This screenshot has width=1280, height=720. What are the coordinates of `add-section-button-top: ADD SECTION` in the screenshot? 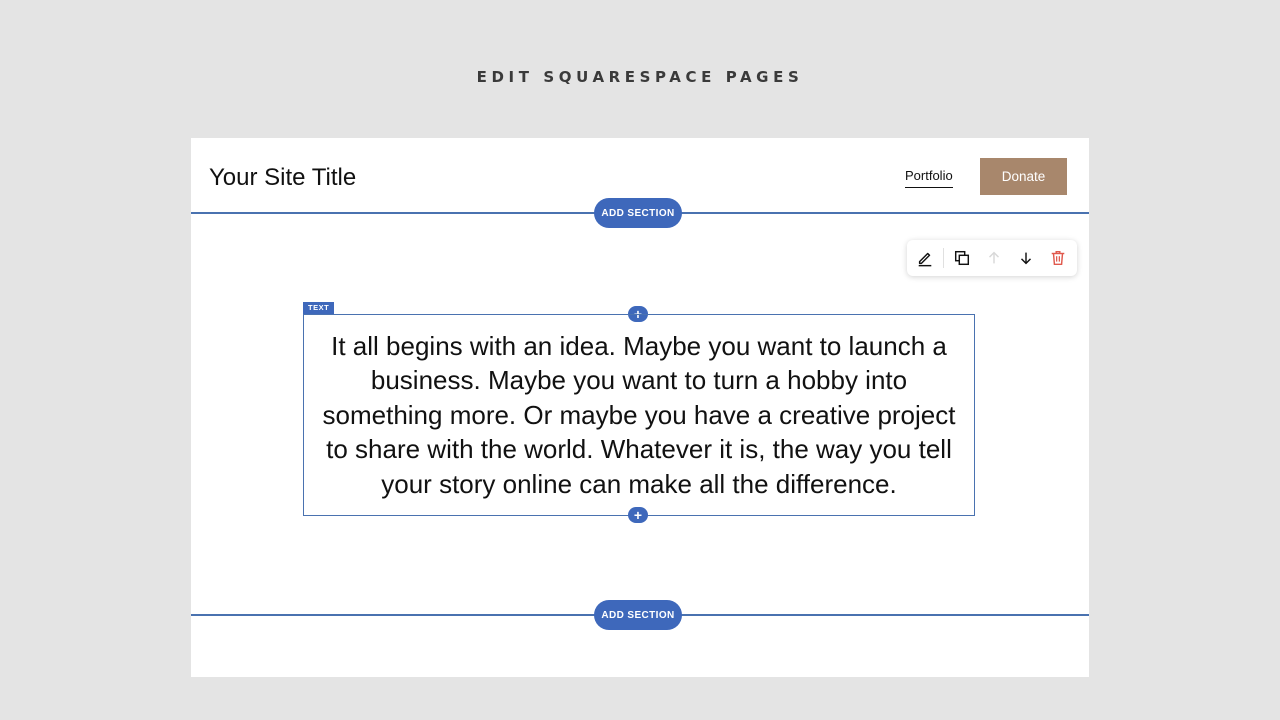 It's located at (638, 213).